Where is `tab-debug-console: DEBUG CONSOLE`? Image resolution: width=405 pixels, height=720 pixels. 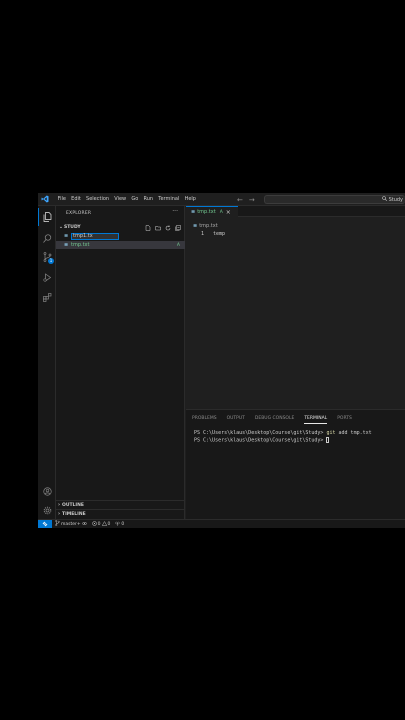
tab-debug-console: DEBUG CONSOLE is located at coordinates (274, 420).